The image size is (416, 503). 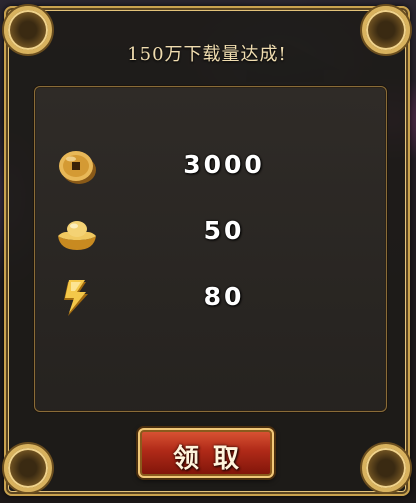 What do you see at coordinates (224, 230) in the screenshot?
I see `reward-value-ingots: 50` at bounding box center [224, 230].